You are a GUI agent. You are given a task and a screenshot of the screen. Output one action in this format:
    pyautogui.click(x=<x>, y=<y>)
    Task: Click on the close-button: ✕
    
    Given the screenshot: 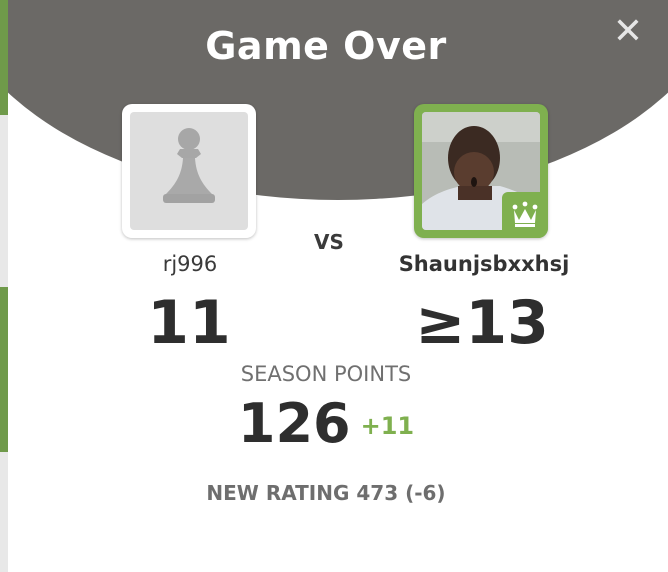 What is the action you would take?
    pyautogui.click(x=628, y=32)
    